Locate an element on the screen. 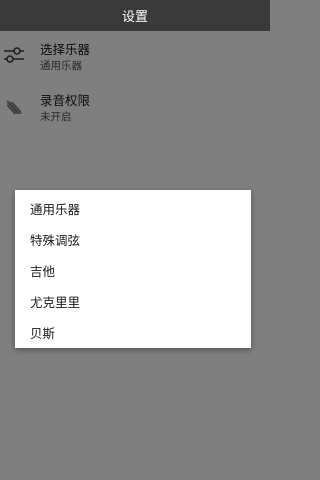 This screenshot has height=480, width=320. option-special-tuning: 特殊调弦 is located at coordinates (133, 239).